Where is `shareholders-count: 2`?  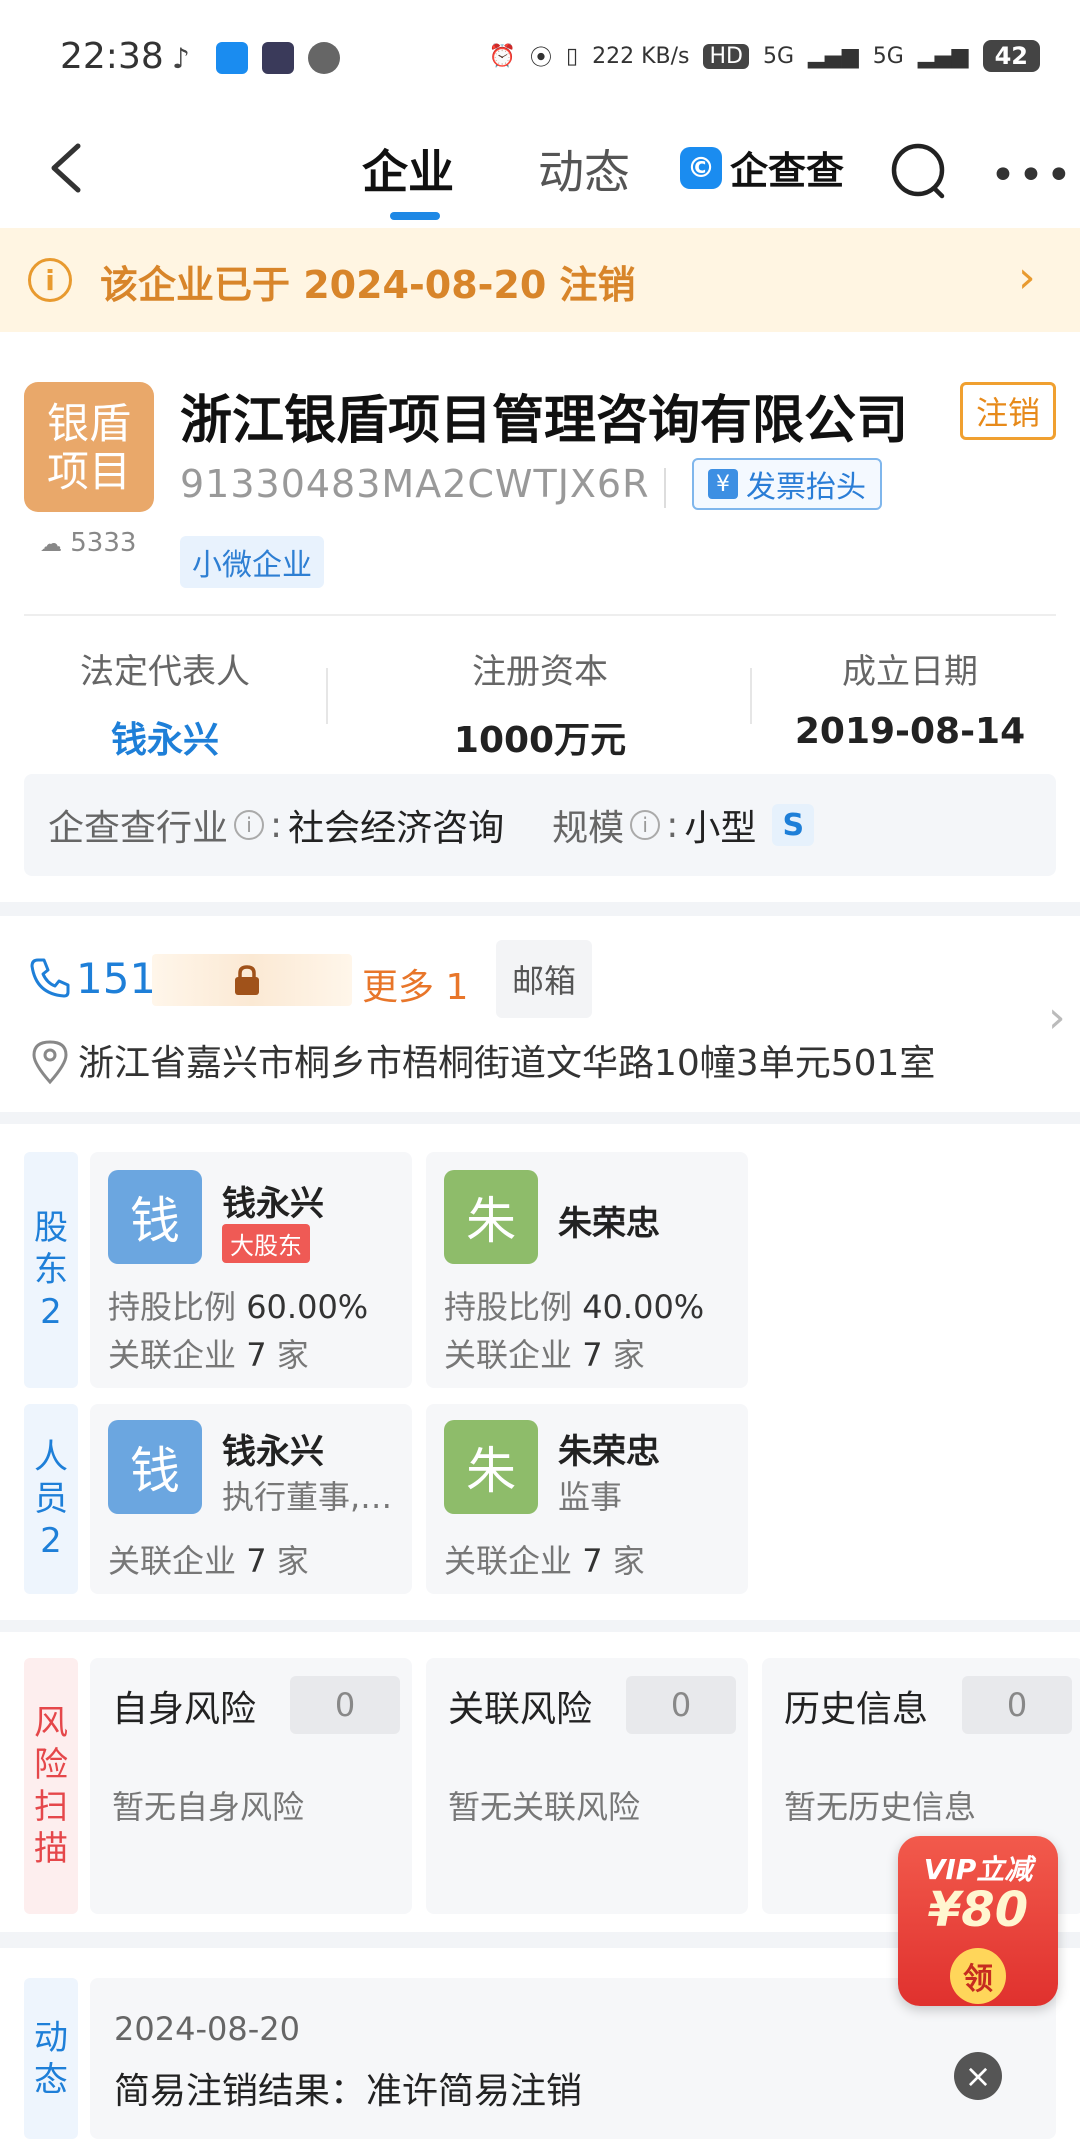 shareholders-count: 2 is located at coordinates (51, 1312).